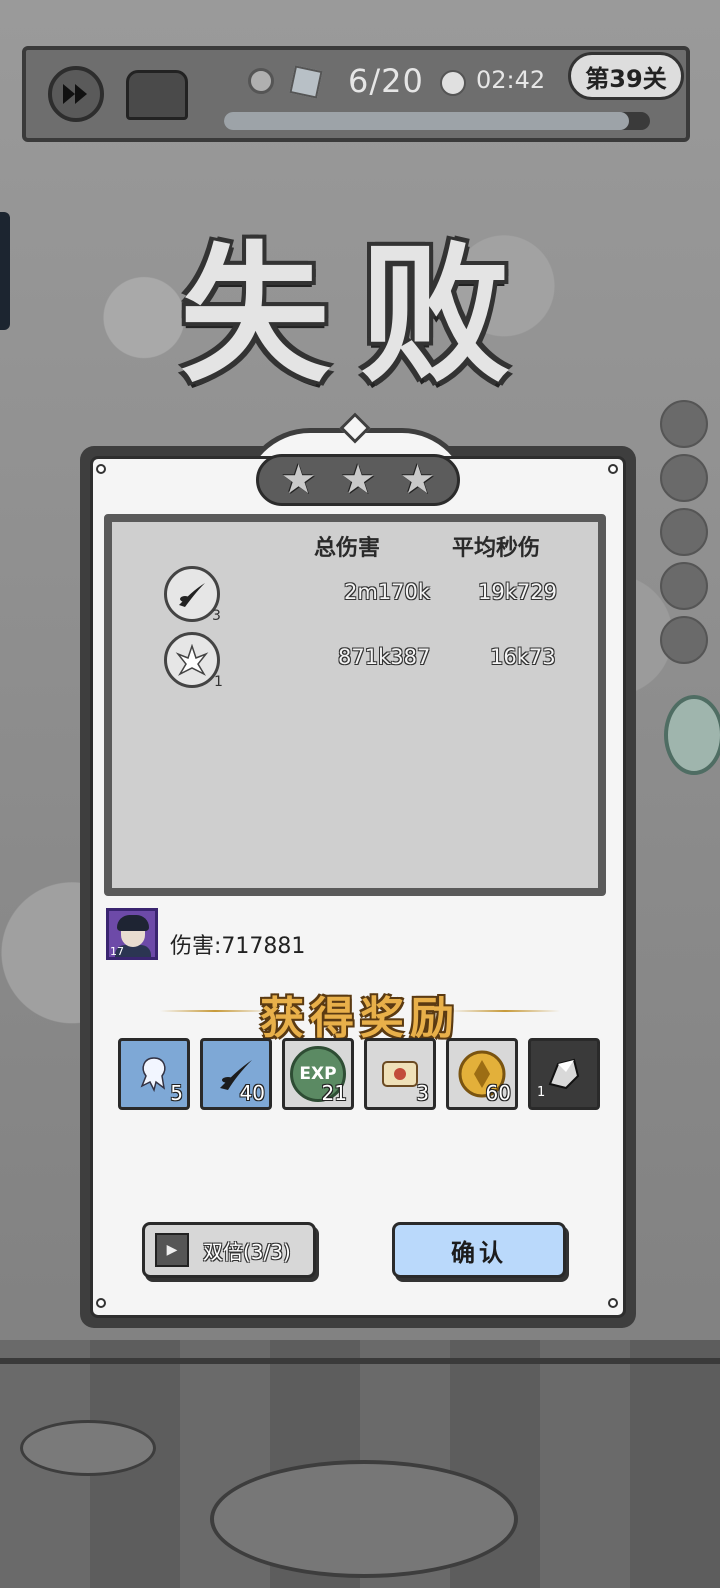 This screenshot has height=1588, width=720. Describe the element at coordinates (482, 1074) in the screenshot. I see `reward-item: 60` at that location.